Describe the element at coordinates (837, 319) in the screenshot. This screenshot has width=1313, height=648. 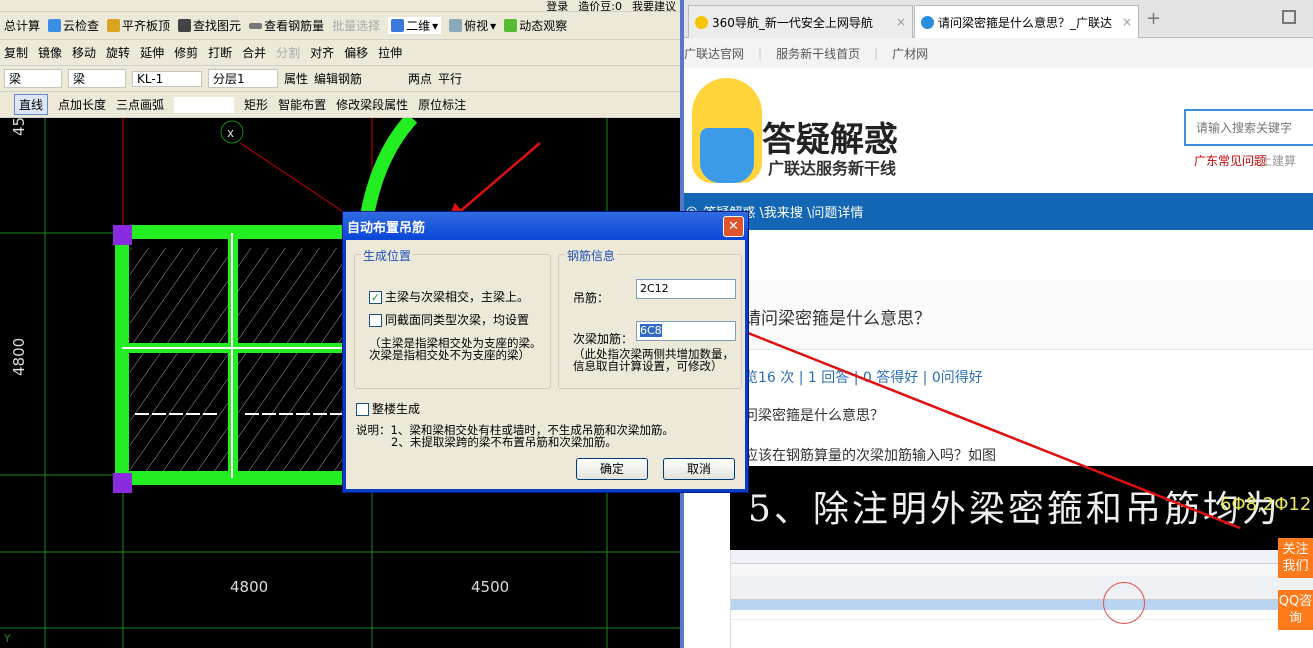
I see `question-title: 请问梁密箍是什么意思？` at that location.